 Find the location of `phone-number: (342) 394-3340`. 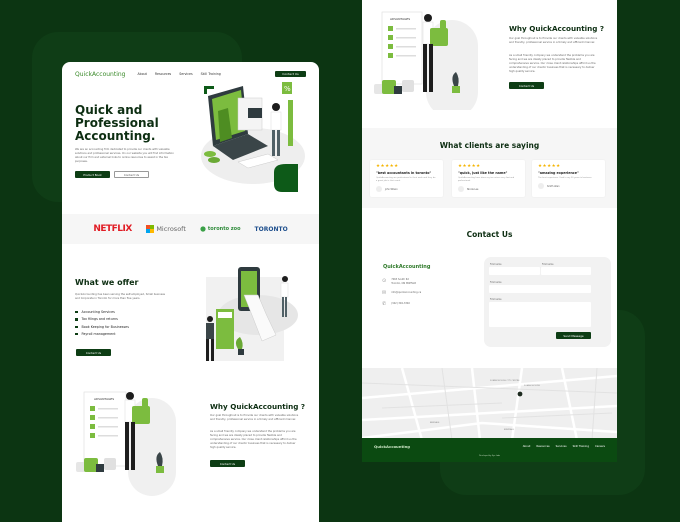

phone-number: (342) 394-3340 is located at coordinates (400, 304).